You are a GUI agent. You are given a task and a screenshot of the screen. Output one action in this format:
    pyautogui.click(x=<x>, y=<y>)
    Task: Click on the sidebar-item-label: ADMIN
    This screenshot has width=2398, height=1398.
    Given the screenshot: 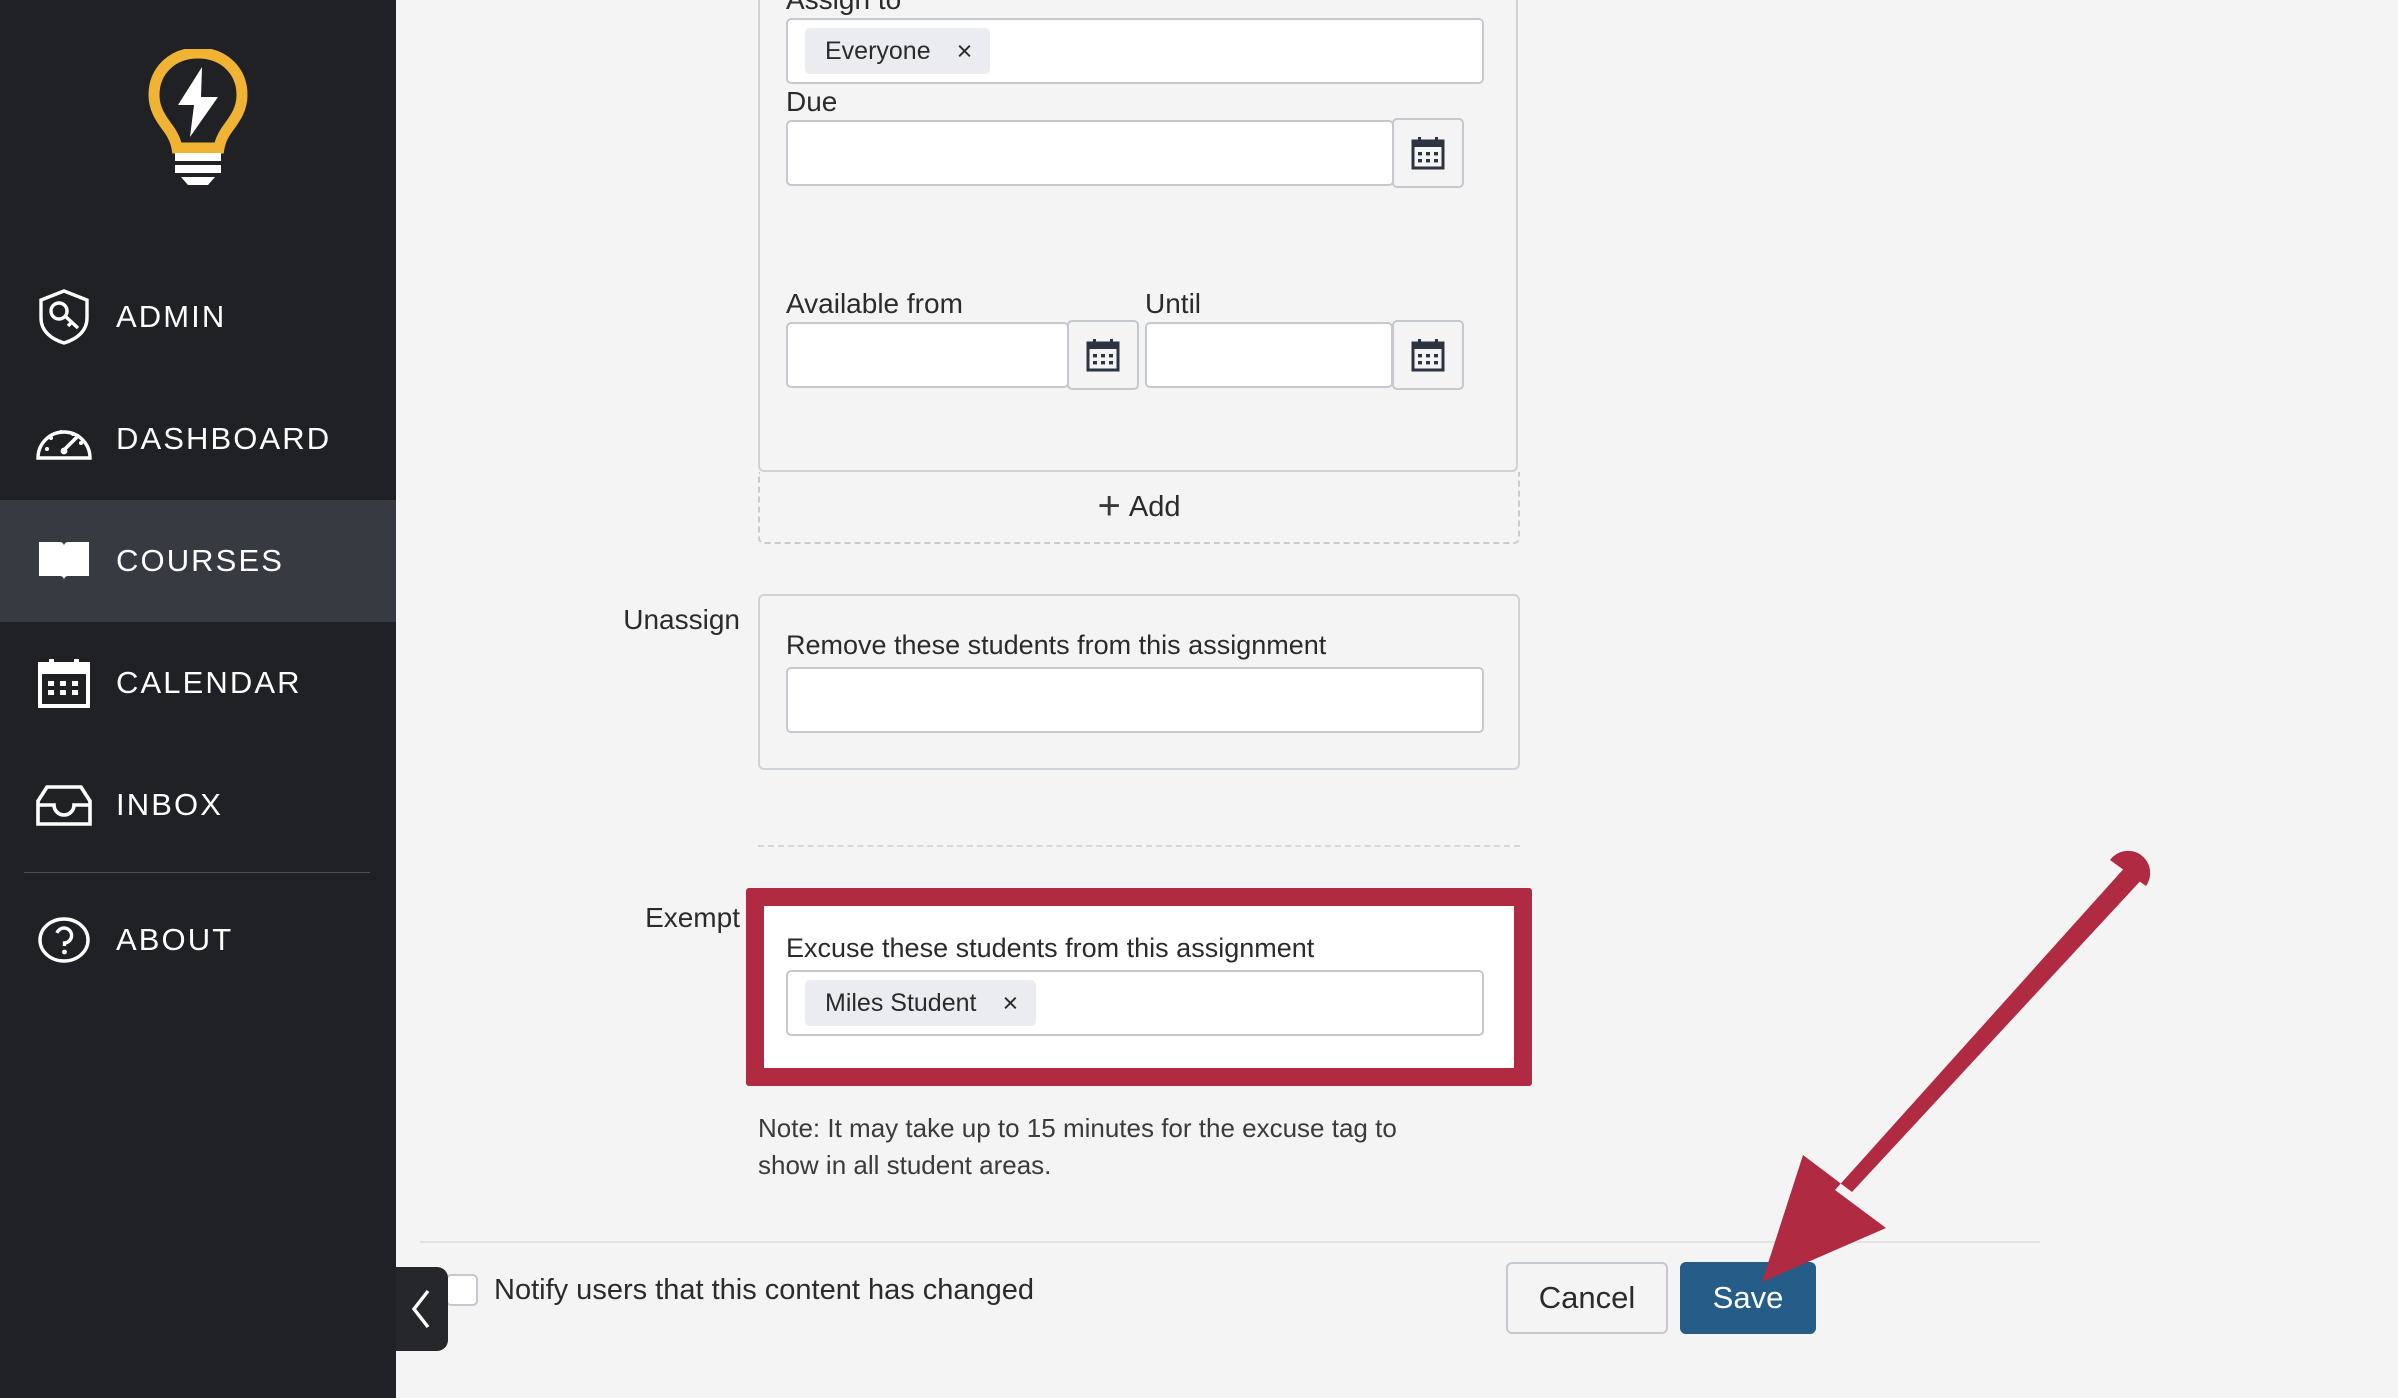 What is the action you would take?
    pyautogui.click(x=171, y=316)
    